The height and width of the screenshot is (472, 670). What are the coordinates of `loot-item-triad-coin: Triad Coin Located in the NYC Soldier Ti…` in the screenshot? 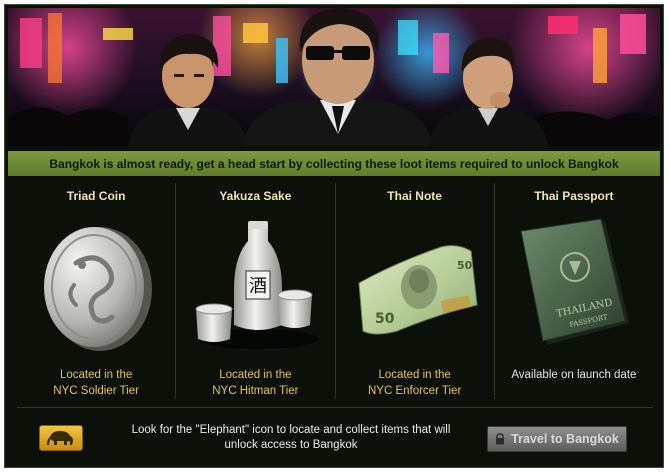 It's located at (97, 291).